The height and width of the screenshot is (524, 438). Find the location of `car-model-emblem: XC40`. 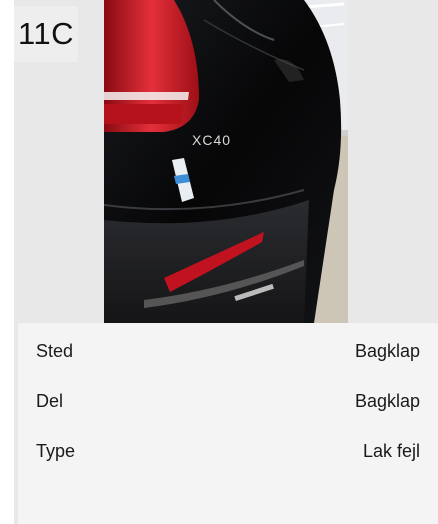

car-model-emblem: XC40 is located at coordinates (211, 140).